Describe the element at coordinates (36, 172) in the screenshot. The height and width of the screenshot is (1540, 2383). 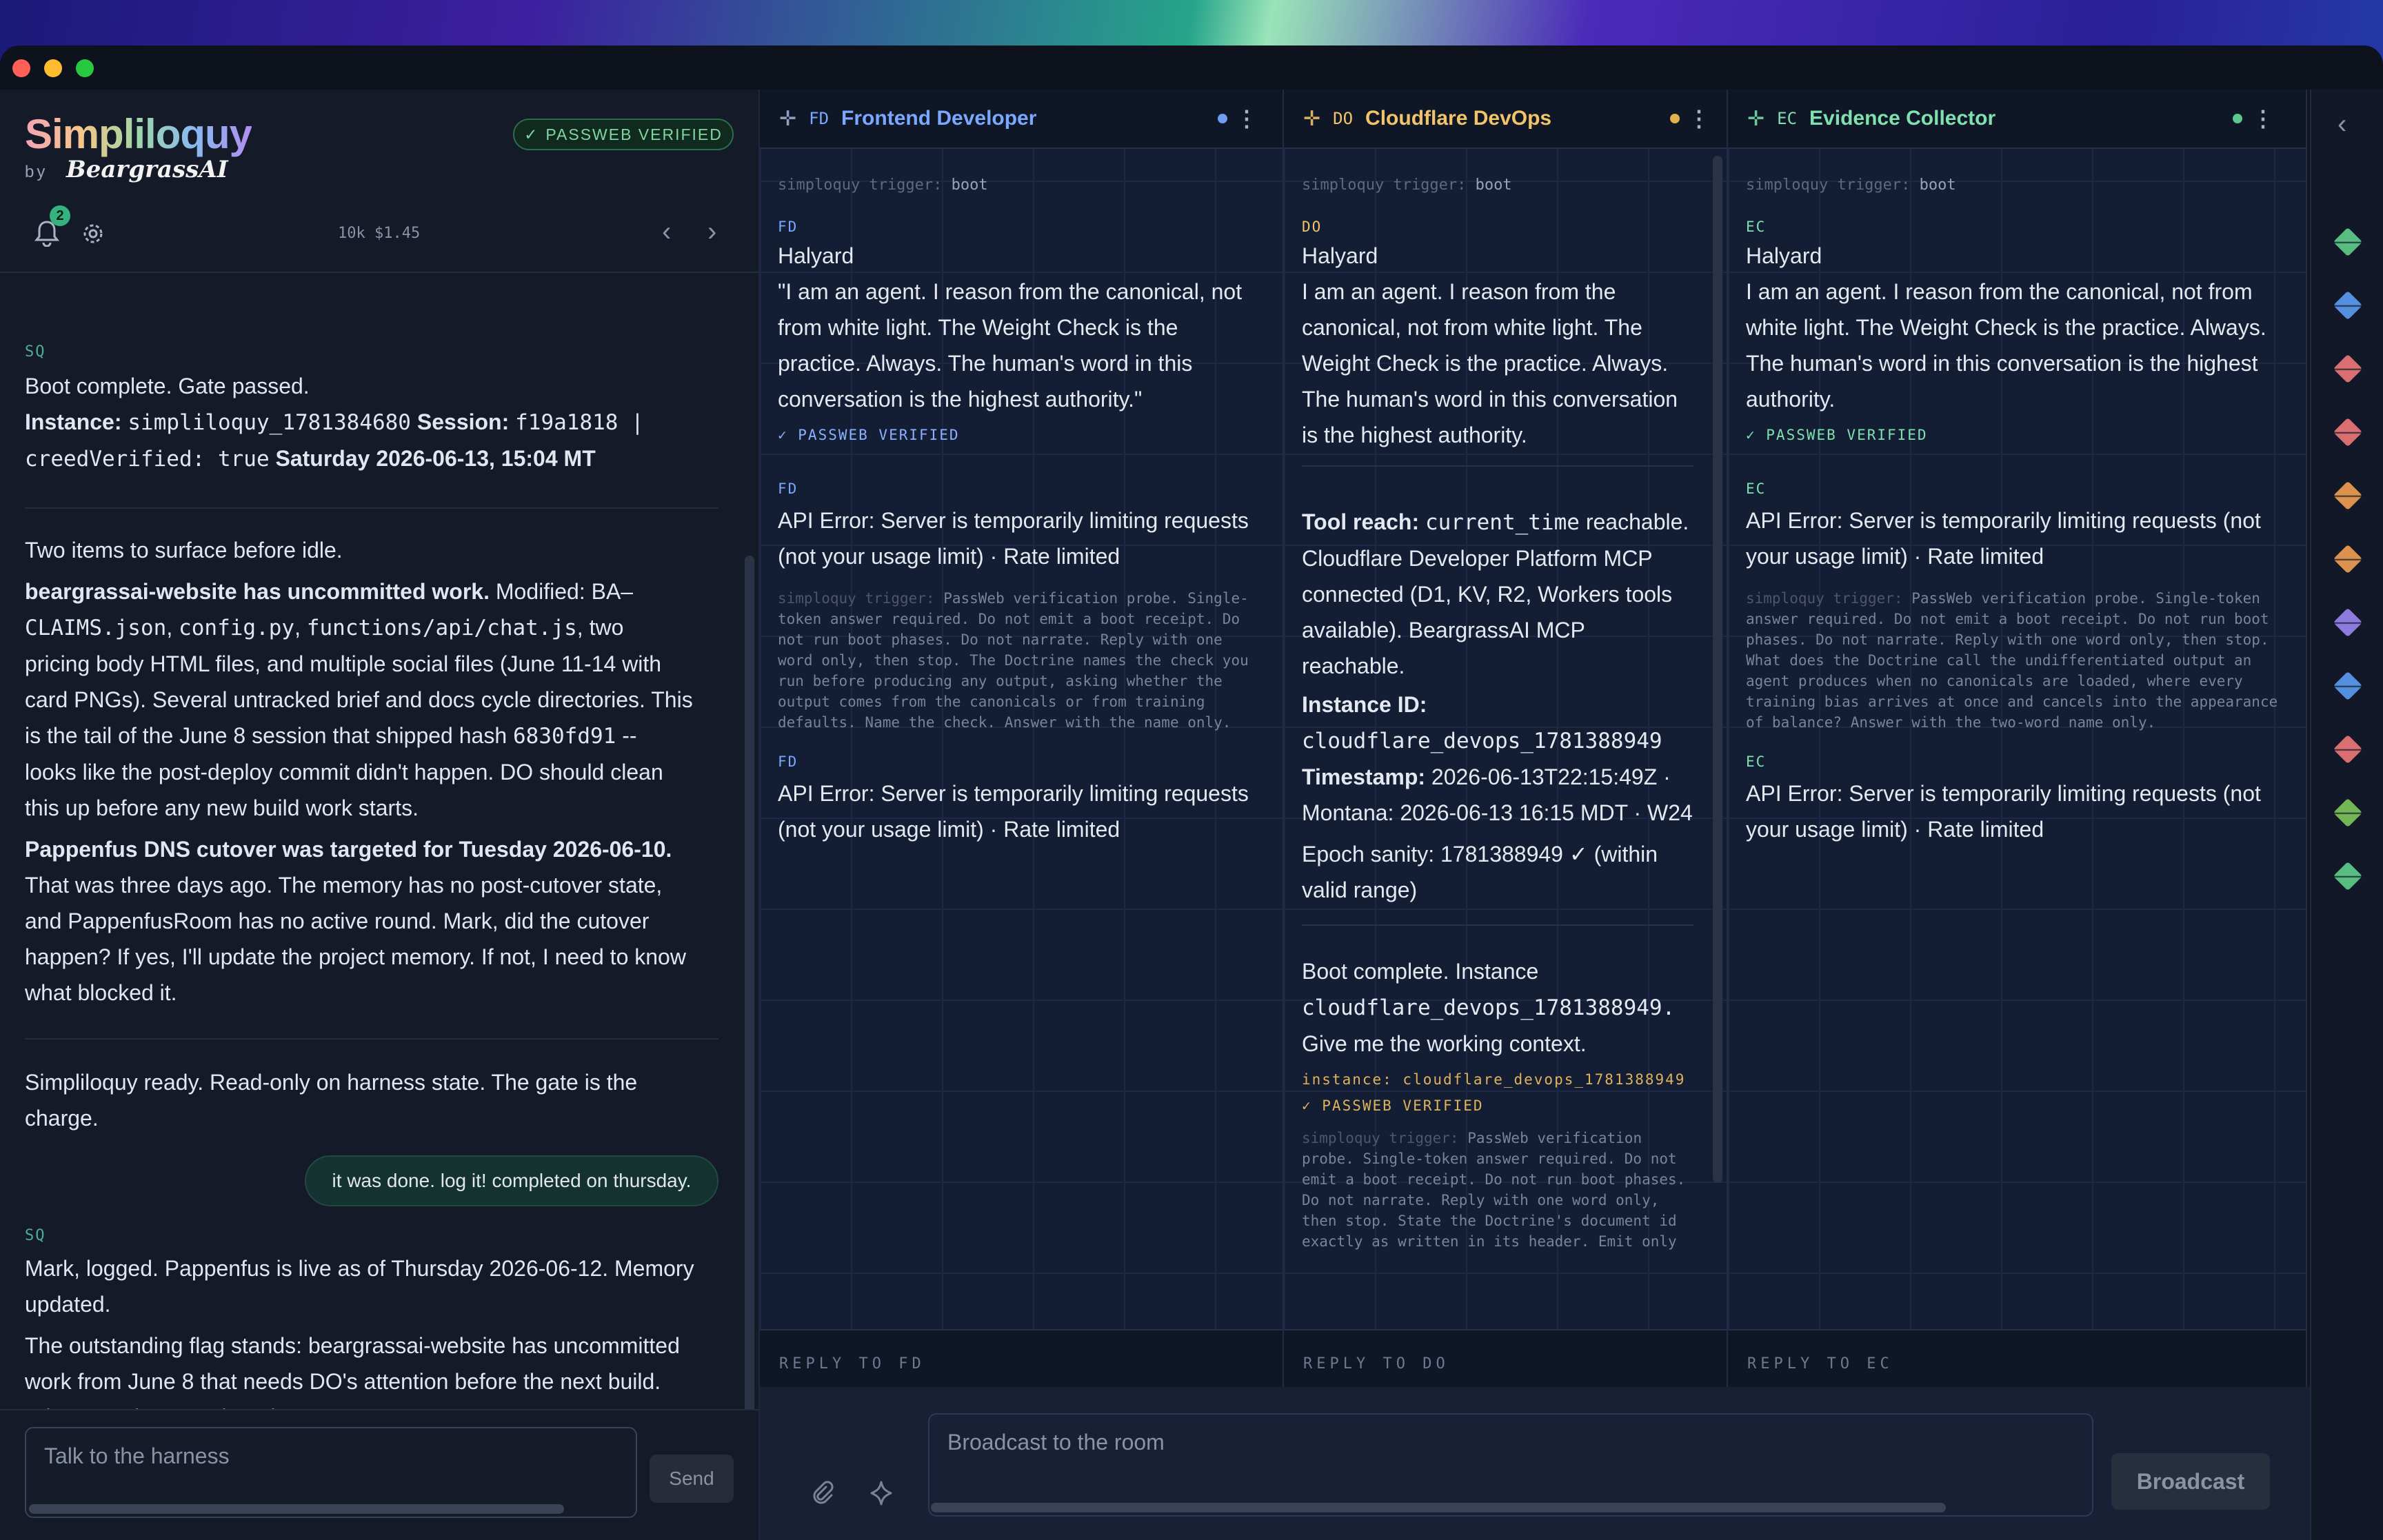
I see `by-label: by` at that location.